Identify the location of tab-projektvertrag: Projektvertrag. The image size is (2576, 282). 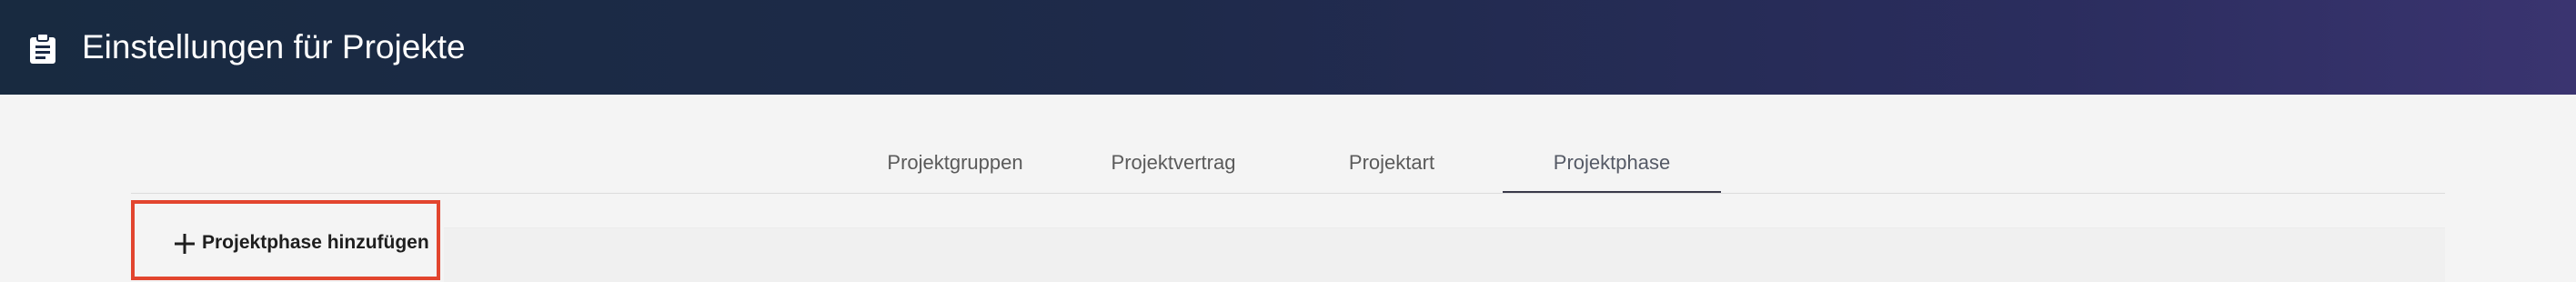
(1173, 171).